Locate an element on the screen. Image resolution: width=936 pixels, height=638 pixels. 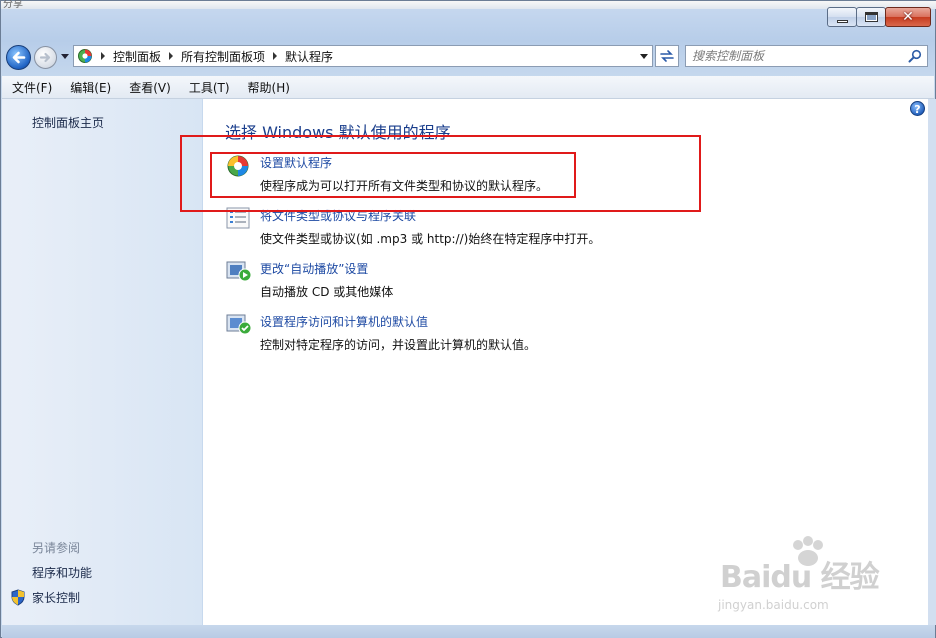
window-border-bottom is located at coordinates (468, 631).